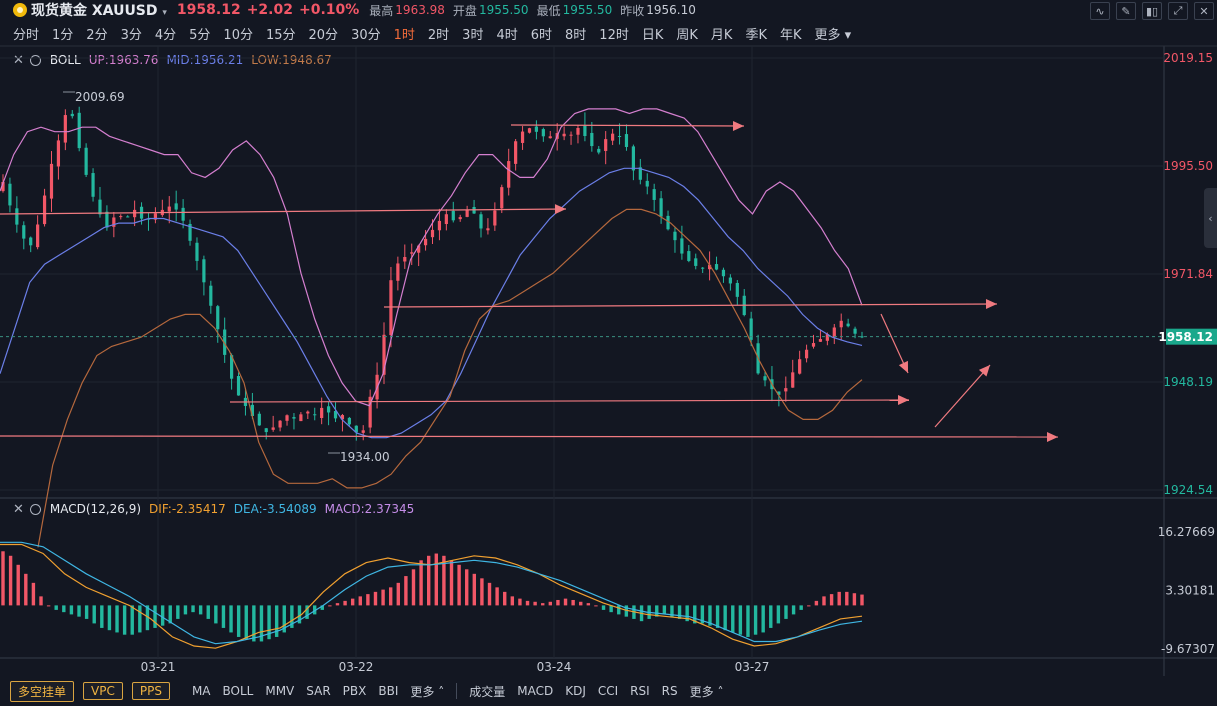 The image size is (1217, 706). I want to click on main-indicator-2: MMV, so click(279, 691).